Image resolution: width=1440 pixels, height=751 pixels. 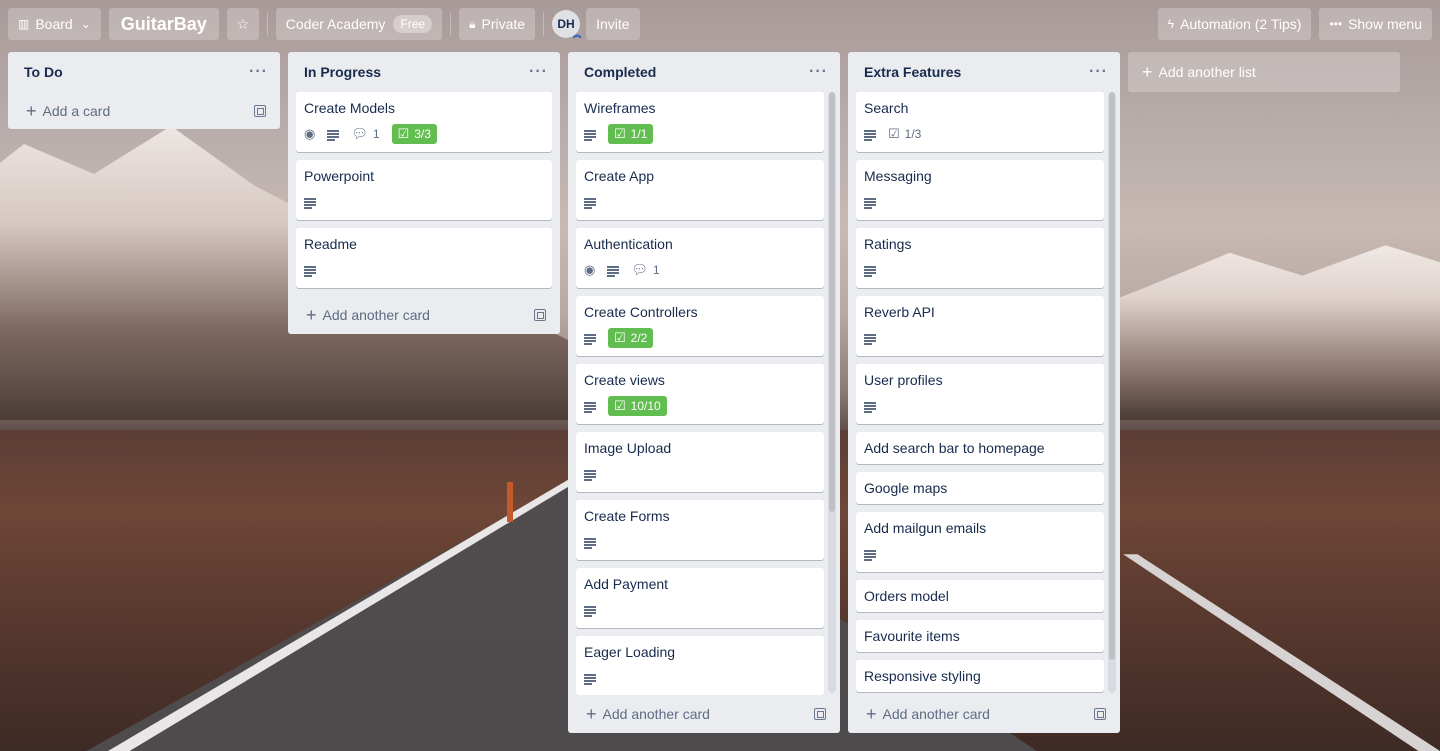 I want to click on add-card-button: + Add a card, so click(x=144, y=111).